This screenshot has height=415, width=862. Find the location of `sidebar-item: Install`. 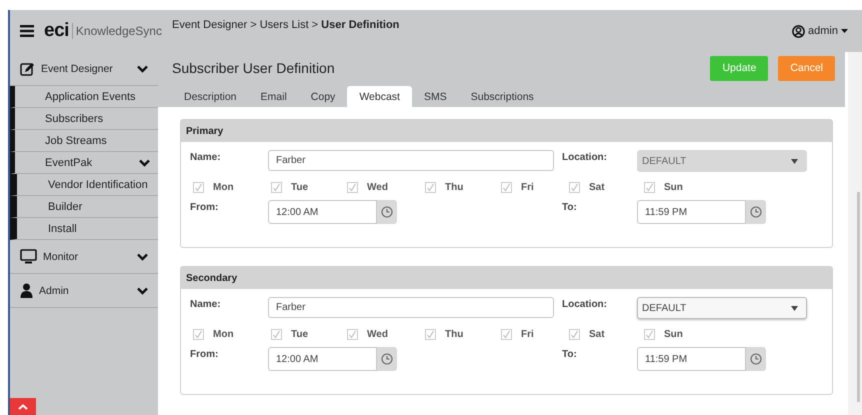

sidebar-item: Install is located at coordinates (84, 229).